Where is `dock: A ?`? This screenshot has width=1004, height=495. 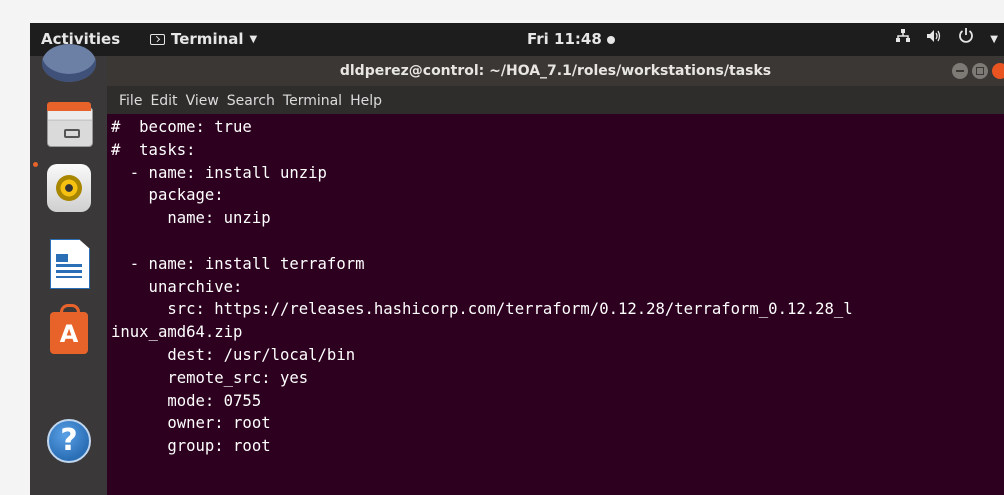
dock: A ? is located at coordinates (68, 269).